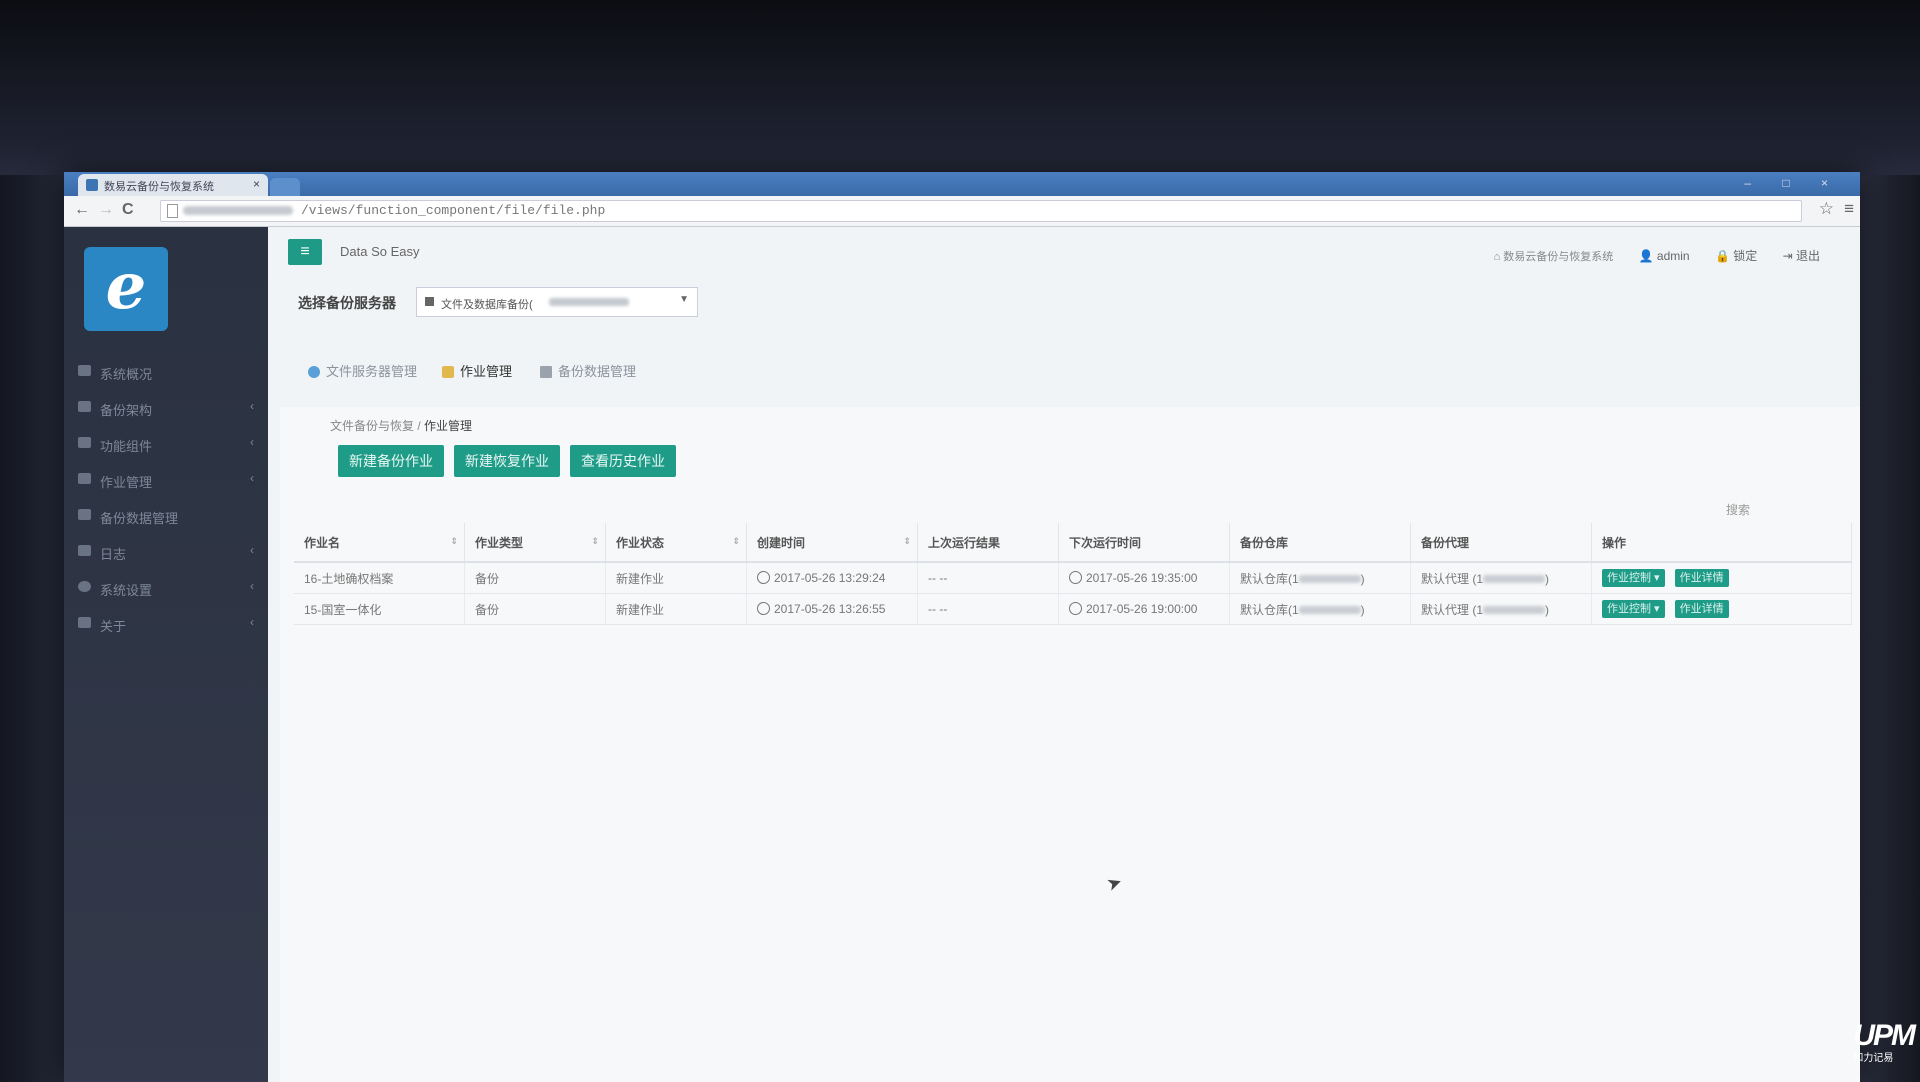  Describe the element at coordinates (1849, 209) in the screenshot. I see `browser-menu-icon: ≡` at that location.